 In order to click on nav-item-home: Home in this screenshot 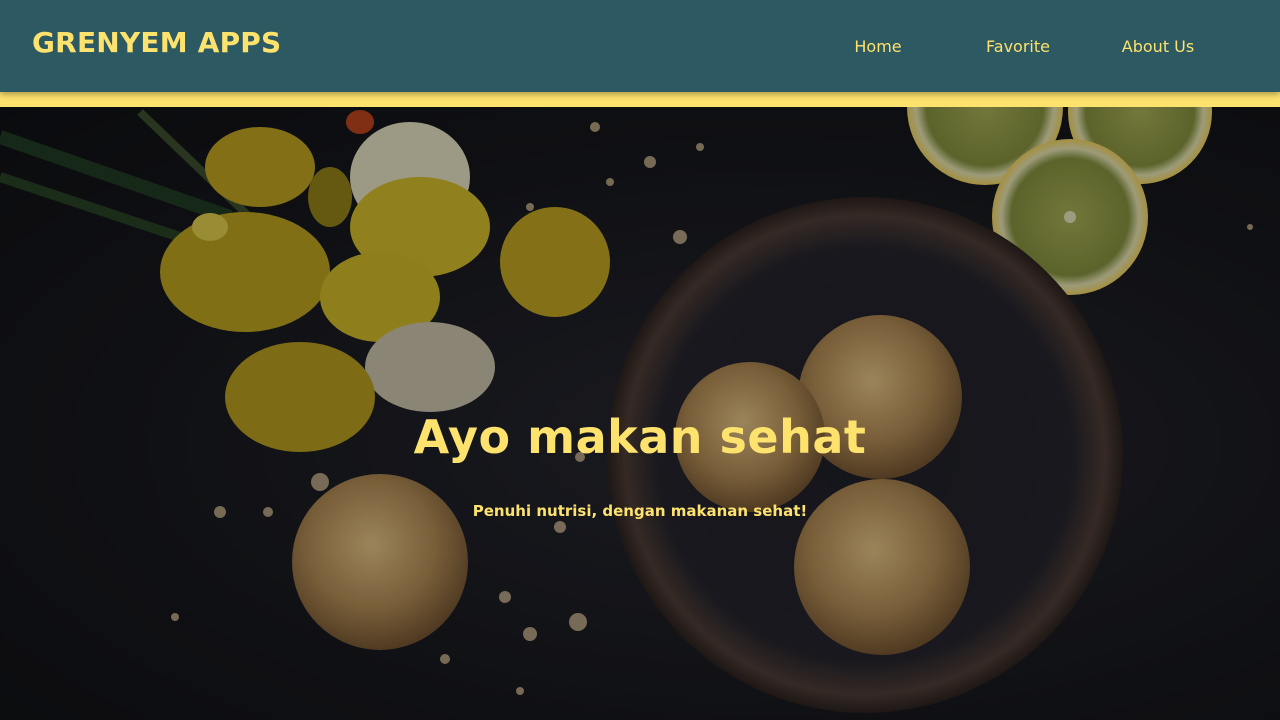, I will do `click(878, 46)`.